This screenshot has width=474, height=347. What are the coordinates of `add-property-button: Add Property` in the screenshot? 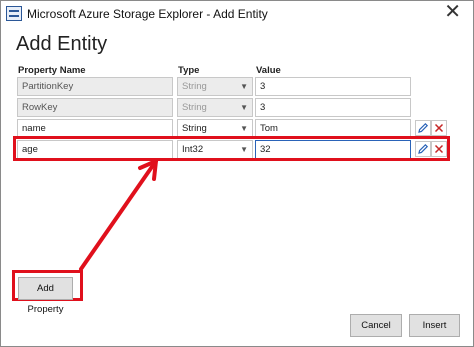 It's located at (45, 296).